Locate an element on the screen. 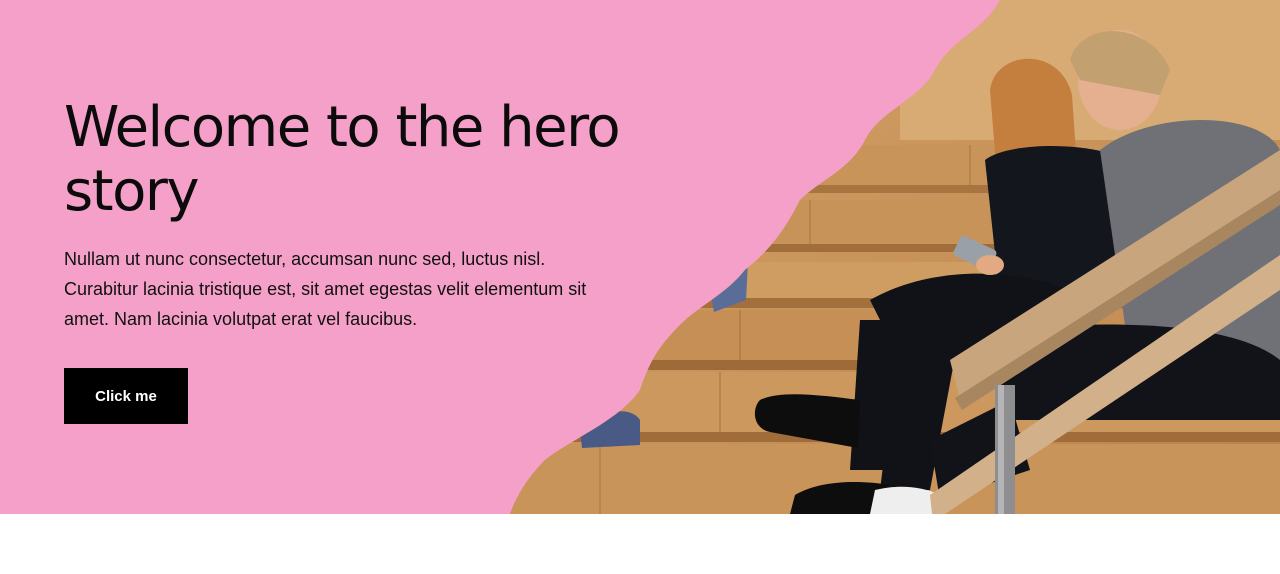 The image size is (1280, 574). hero-title-line: Welcome to the hero is located at coordinates (342, 127).